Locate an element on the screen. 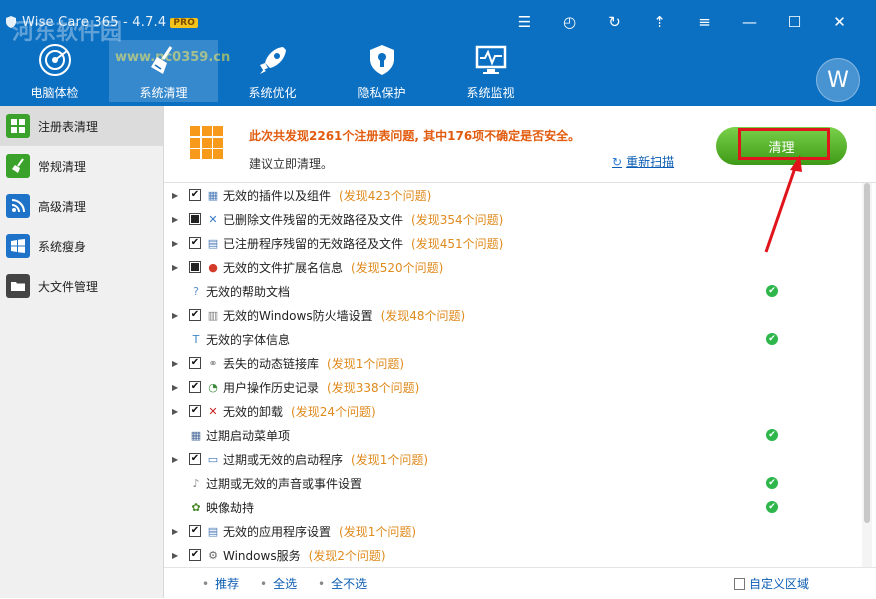 Image resolution: width=876 pixels, height=599 pixels. windows-icon is located at coordinates (18, 246).